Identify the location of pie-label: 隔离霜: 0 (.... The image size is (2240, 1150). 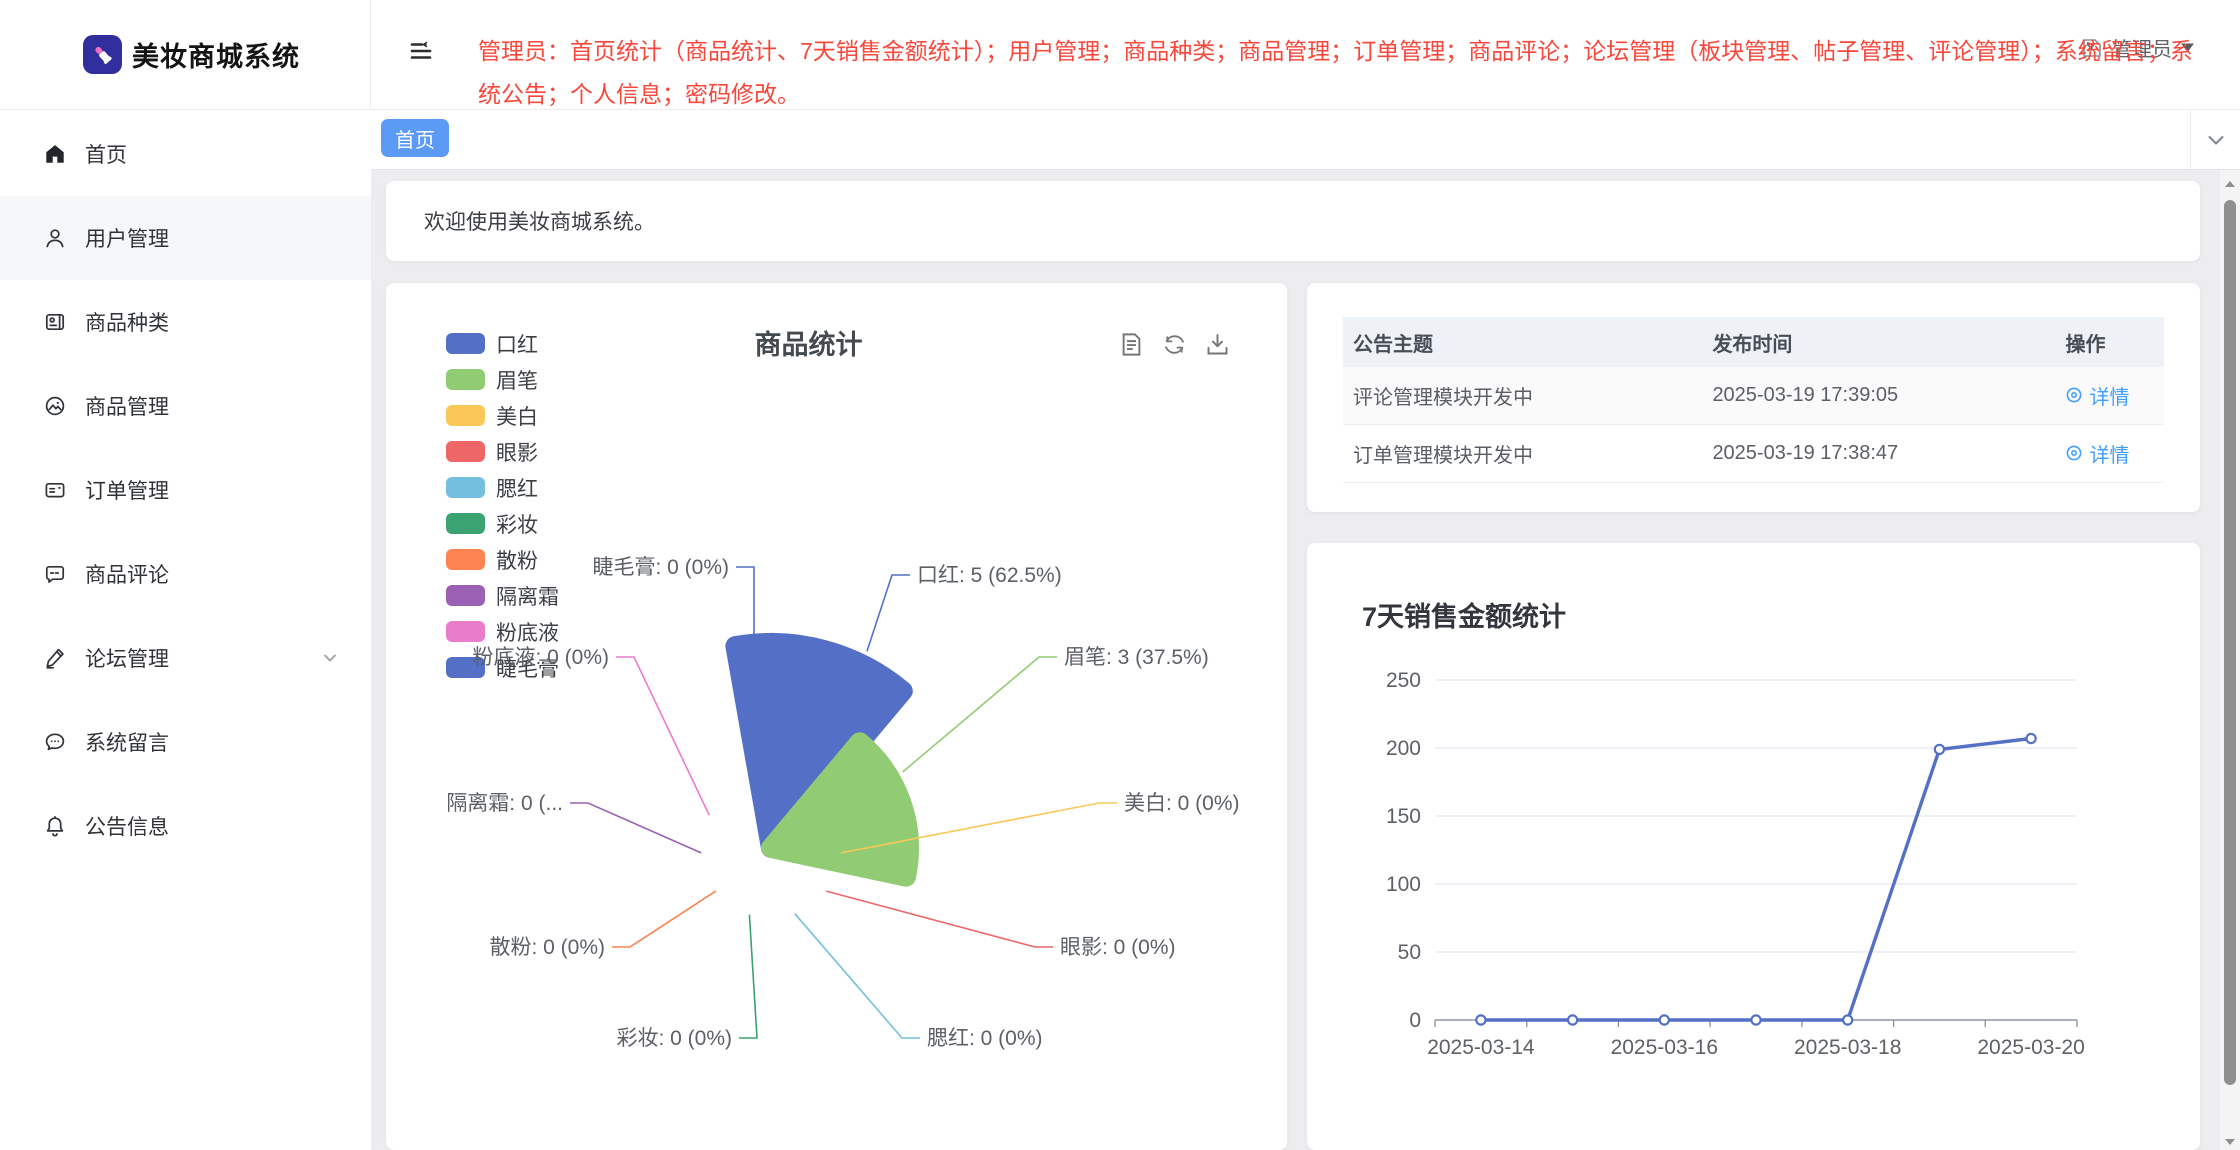
(504, 803).